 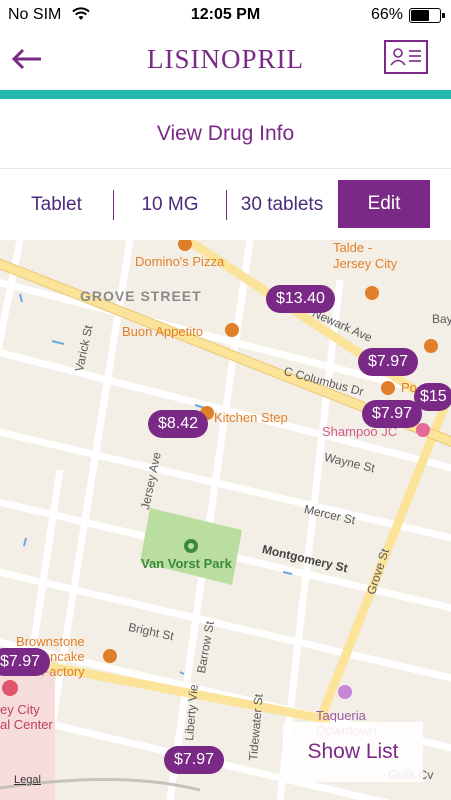 I want to click on street-bay: Bay, so click(x=441, y=319).